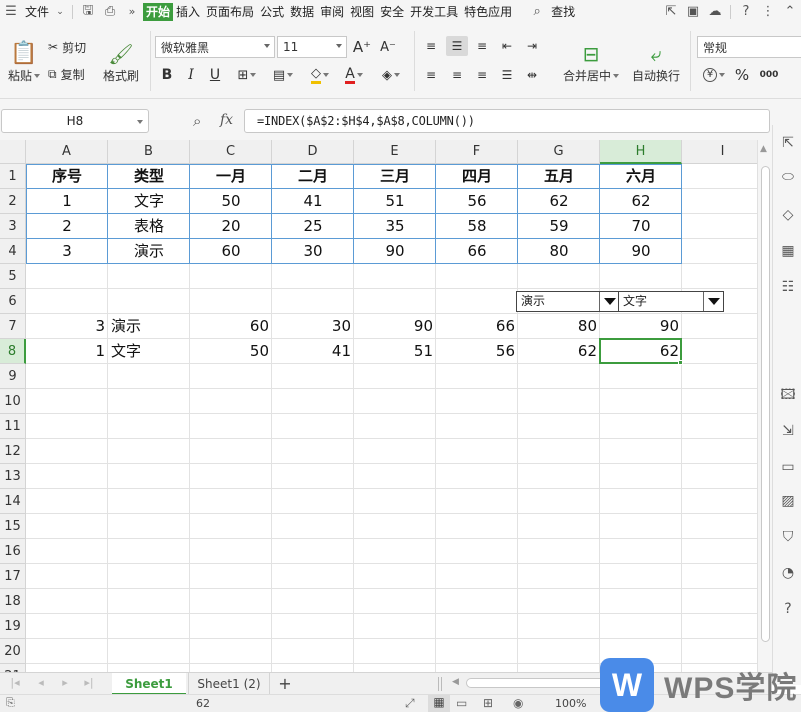 This screenshot has width=801, height=712. Describe the element at coordinates (788, 431) in the screenshot. I see `export-icon: ⇲` at that location.